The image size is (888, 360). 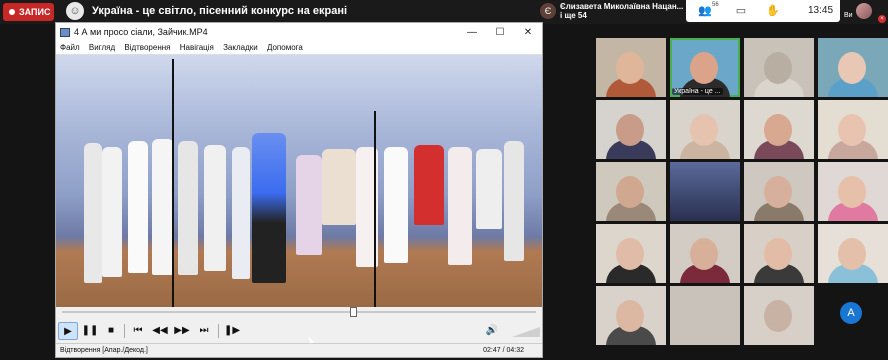 What do you see at coordinates (500, 32) in the screenshot?
I see `maximize-icon: ☐` at bounding box center [500, 32].